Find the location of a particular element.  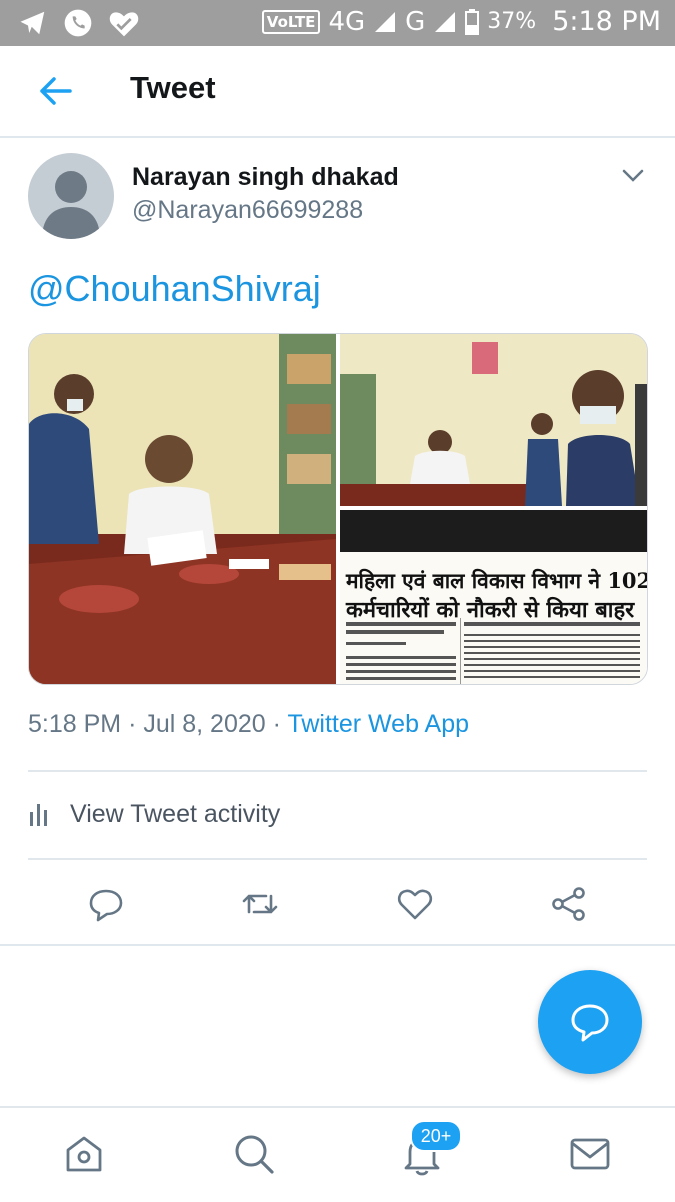

tweet-time: 5:18 PM is located at coordinates (75, 724).